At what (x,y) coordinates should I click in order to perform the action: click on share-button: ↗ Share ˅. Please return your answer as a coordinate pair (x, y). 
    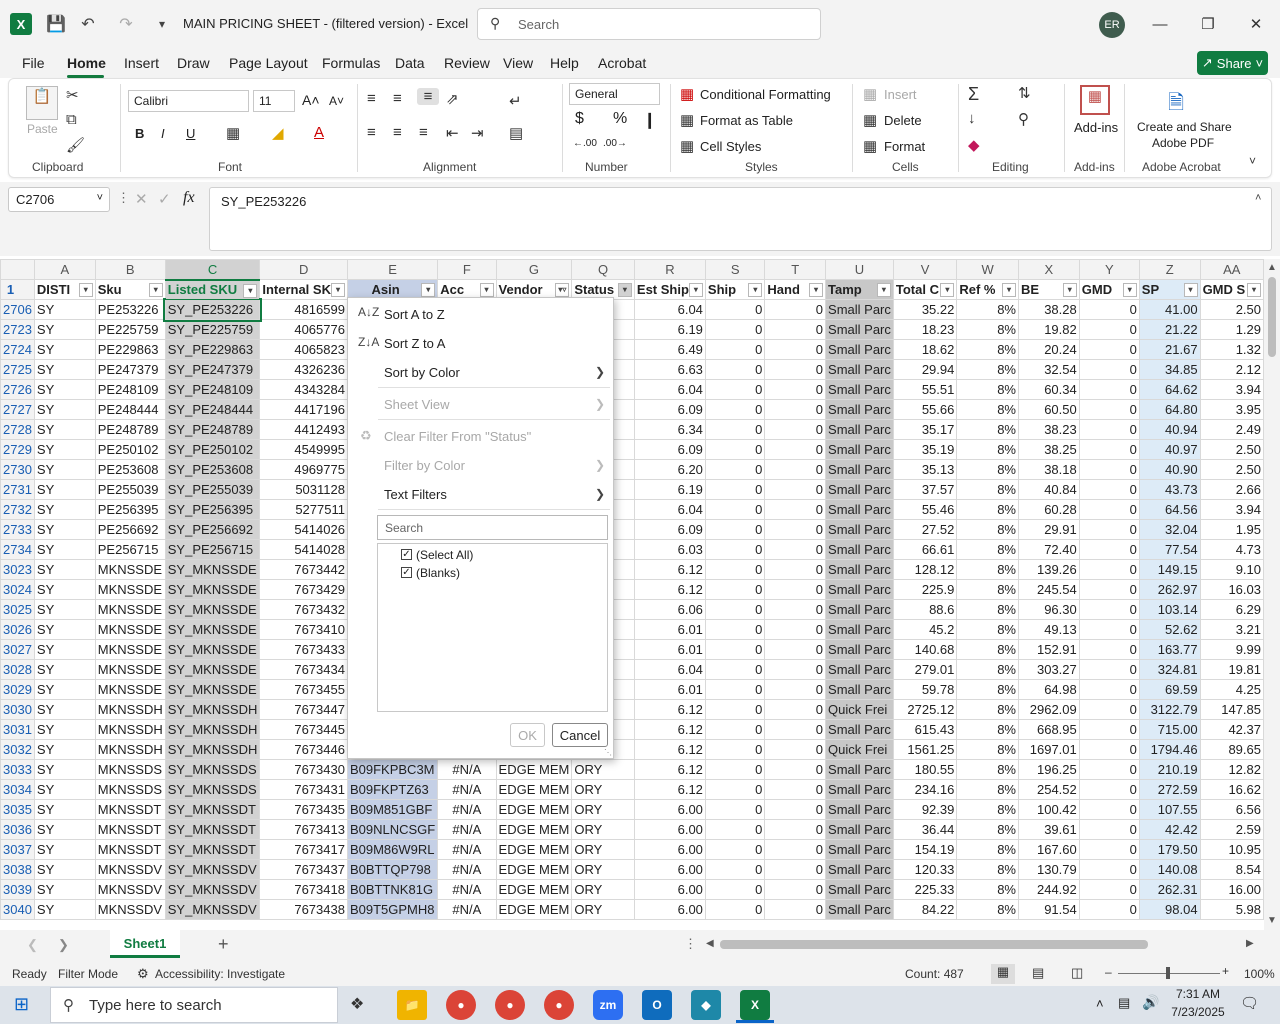
    Looking at the image, I should click on (1232, 63).